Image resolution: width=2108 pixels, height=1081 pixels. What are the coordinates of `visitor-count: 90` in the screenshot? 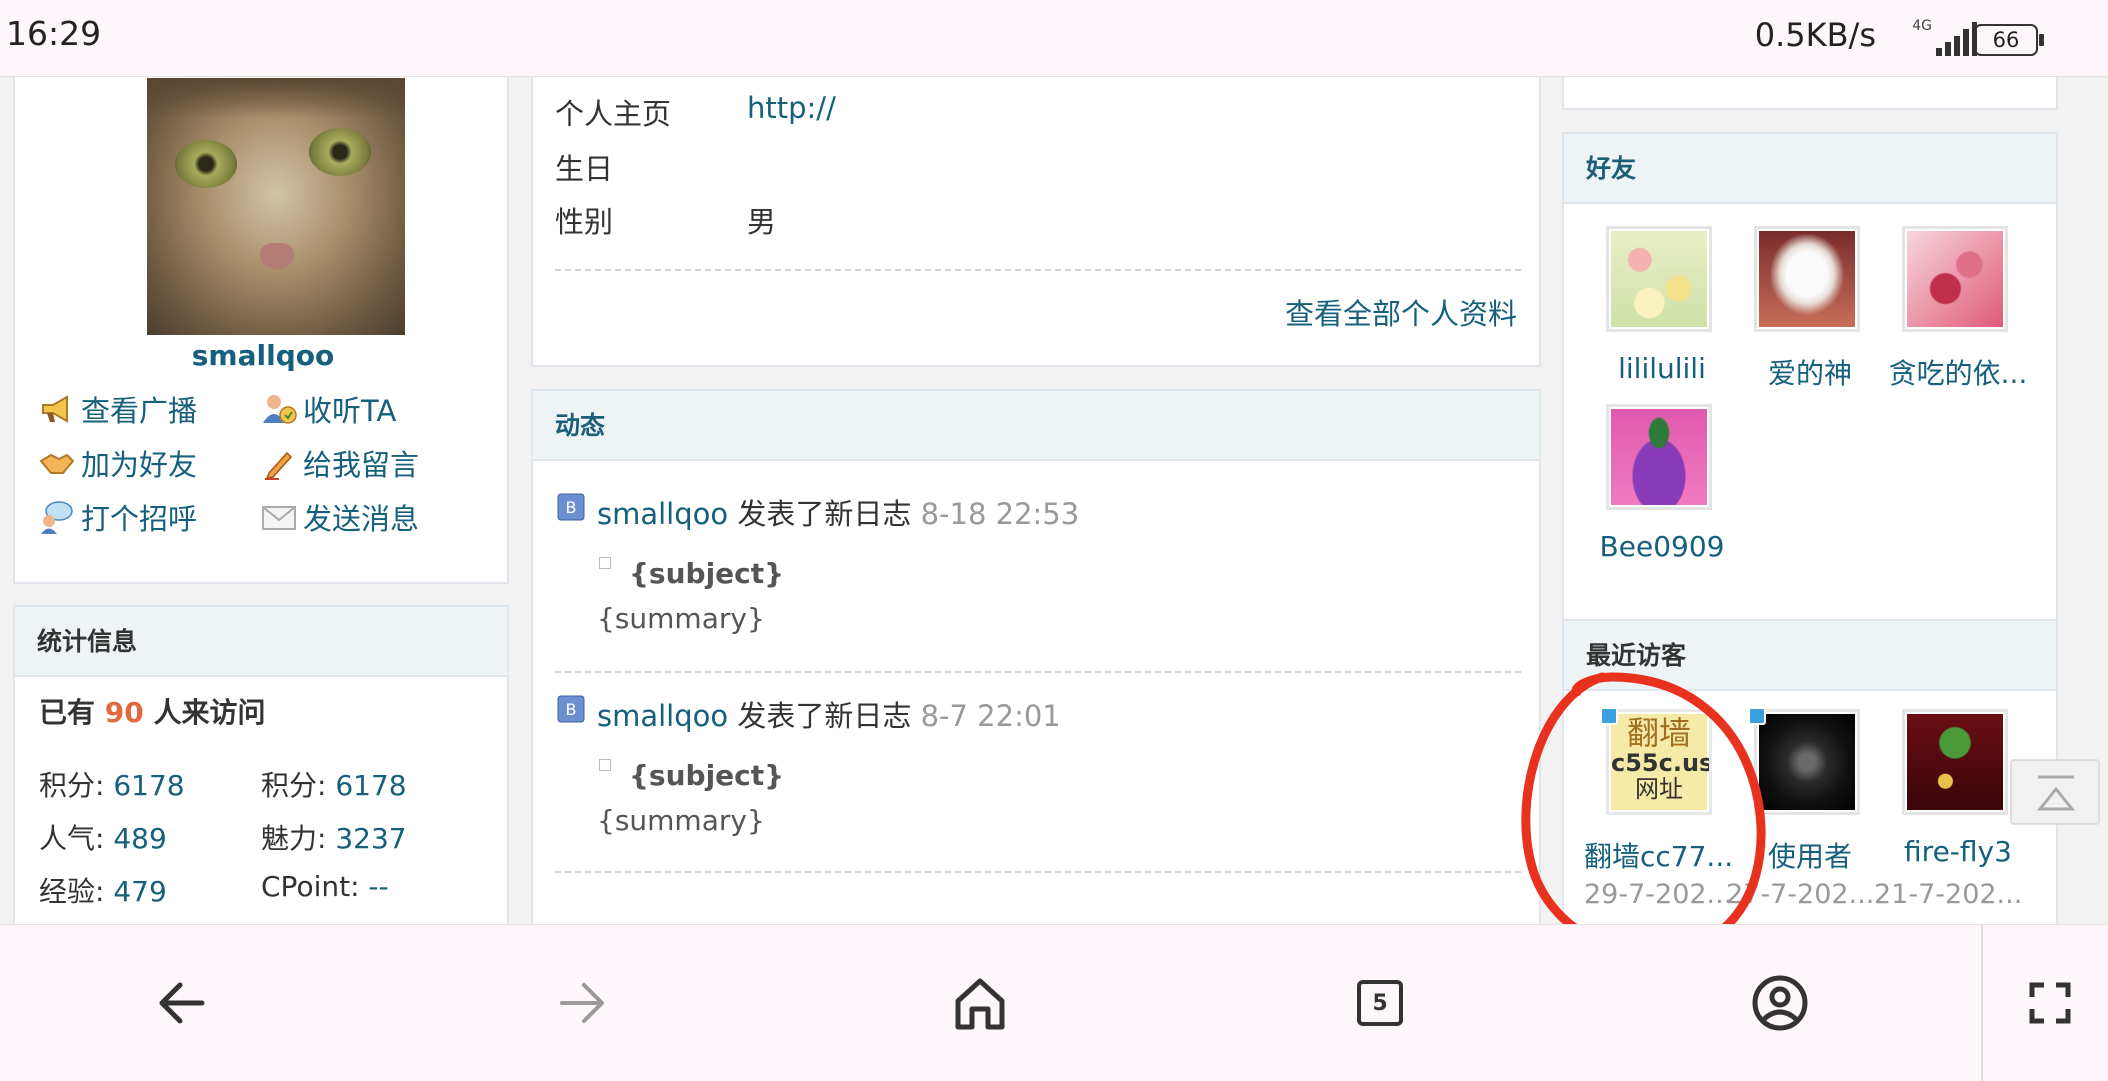 It's located at (124, 712).